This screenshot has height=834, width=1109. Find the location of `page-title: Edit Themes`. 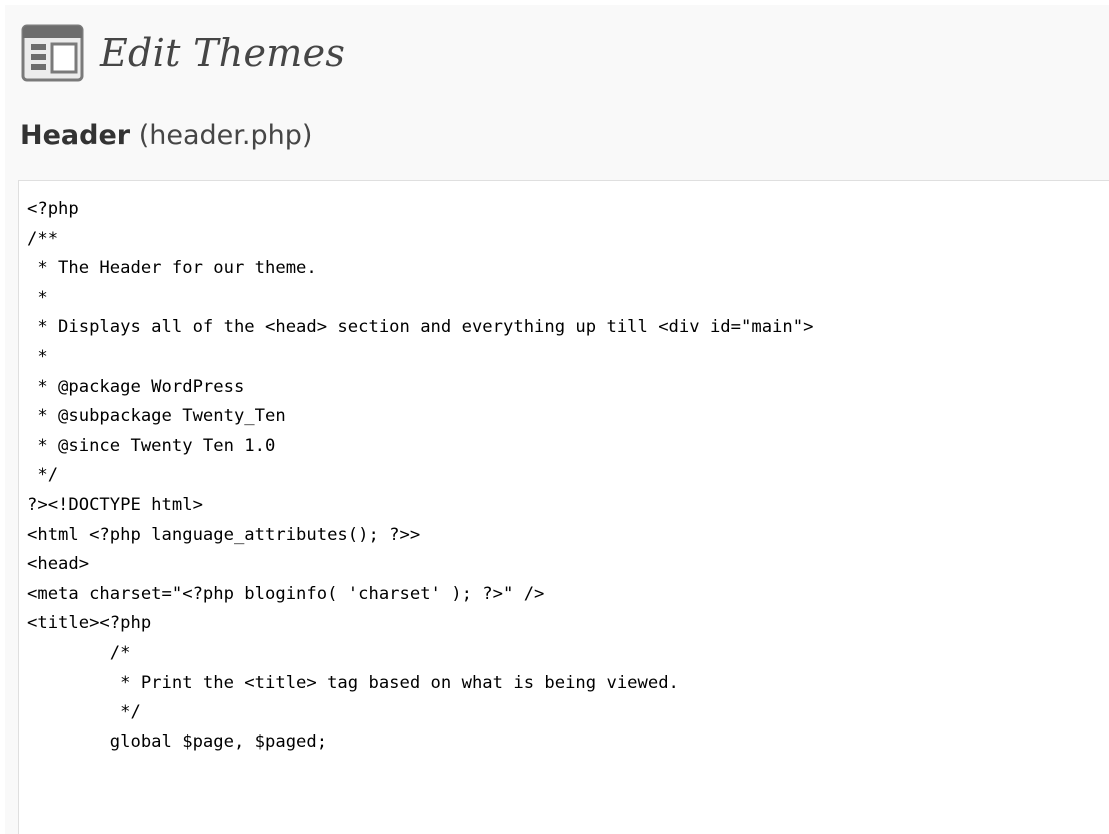

page-title: Edit Themes is located at coordinates (223, 53).